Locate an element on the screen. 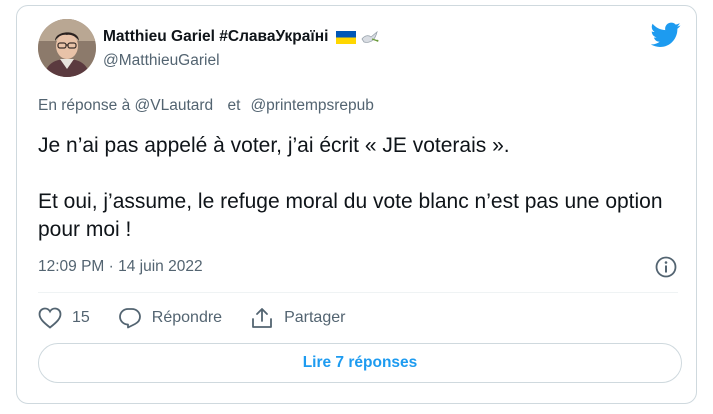  divider is located at coordinates (358, 292).